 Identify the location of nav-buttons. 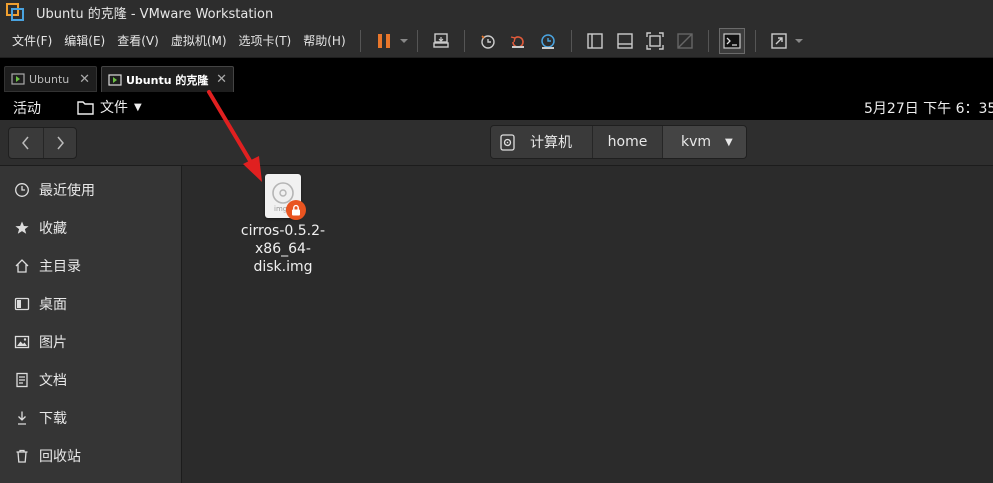
(42, 143).